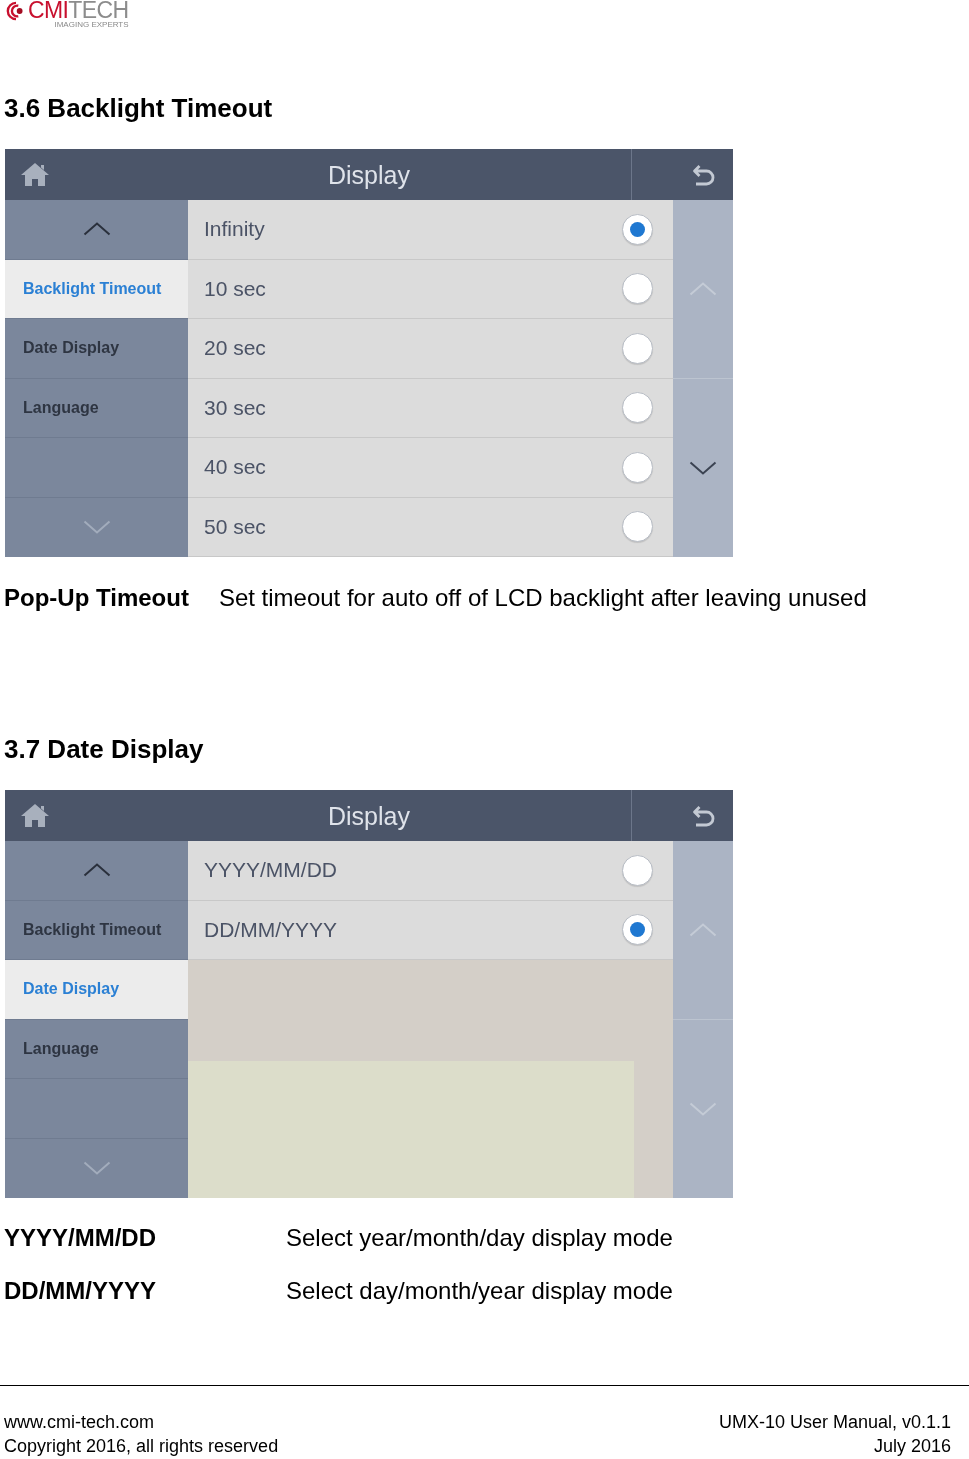 The height and width of the screenshot is (1459, 969). Describe the element at coordinates (235, 467) in the screenshot. I see `option-label: 40 sec` at that location.